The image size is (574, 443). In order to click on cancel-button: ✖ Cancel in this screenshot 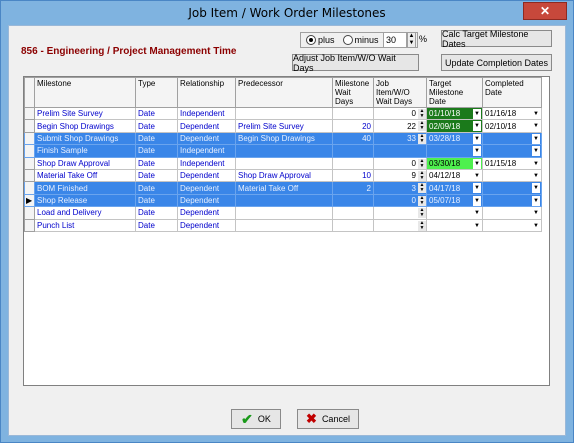, I will do `click(328, 419)`.